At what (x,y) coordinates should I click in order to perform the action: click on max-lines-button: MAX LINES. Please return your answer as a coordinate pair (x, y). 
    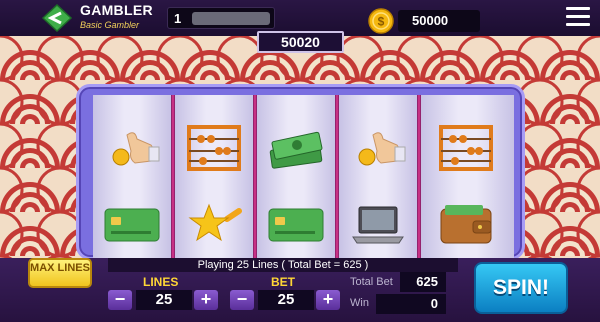
    Looking at the image, I should click on (60, 273).